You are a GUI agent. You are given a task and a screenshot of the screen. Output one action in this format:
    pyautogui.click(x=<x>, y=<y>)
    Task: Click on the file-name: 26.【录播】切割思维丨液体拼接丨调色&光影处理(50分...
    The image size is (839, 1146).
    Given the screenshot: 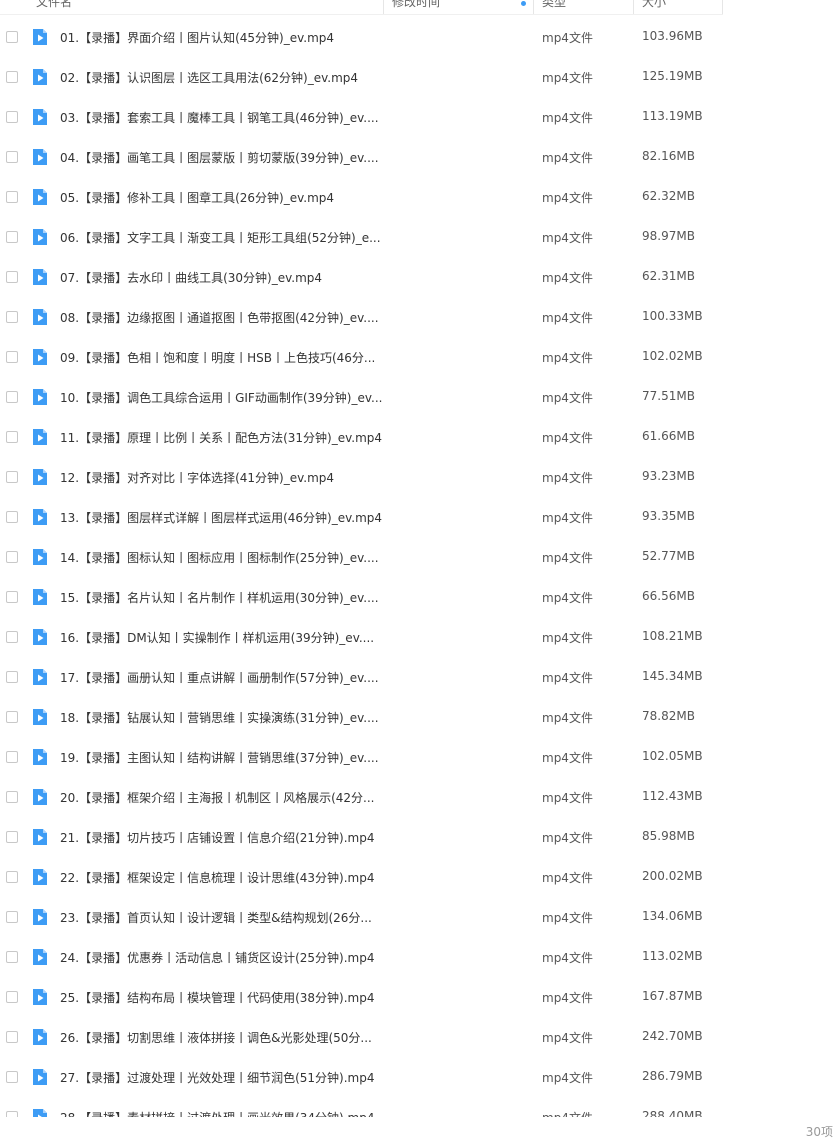 What is the action you would take?
    pyautogui.click(x=216, y=1037)
    